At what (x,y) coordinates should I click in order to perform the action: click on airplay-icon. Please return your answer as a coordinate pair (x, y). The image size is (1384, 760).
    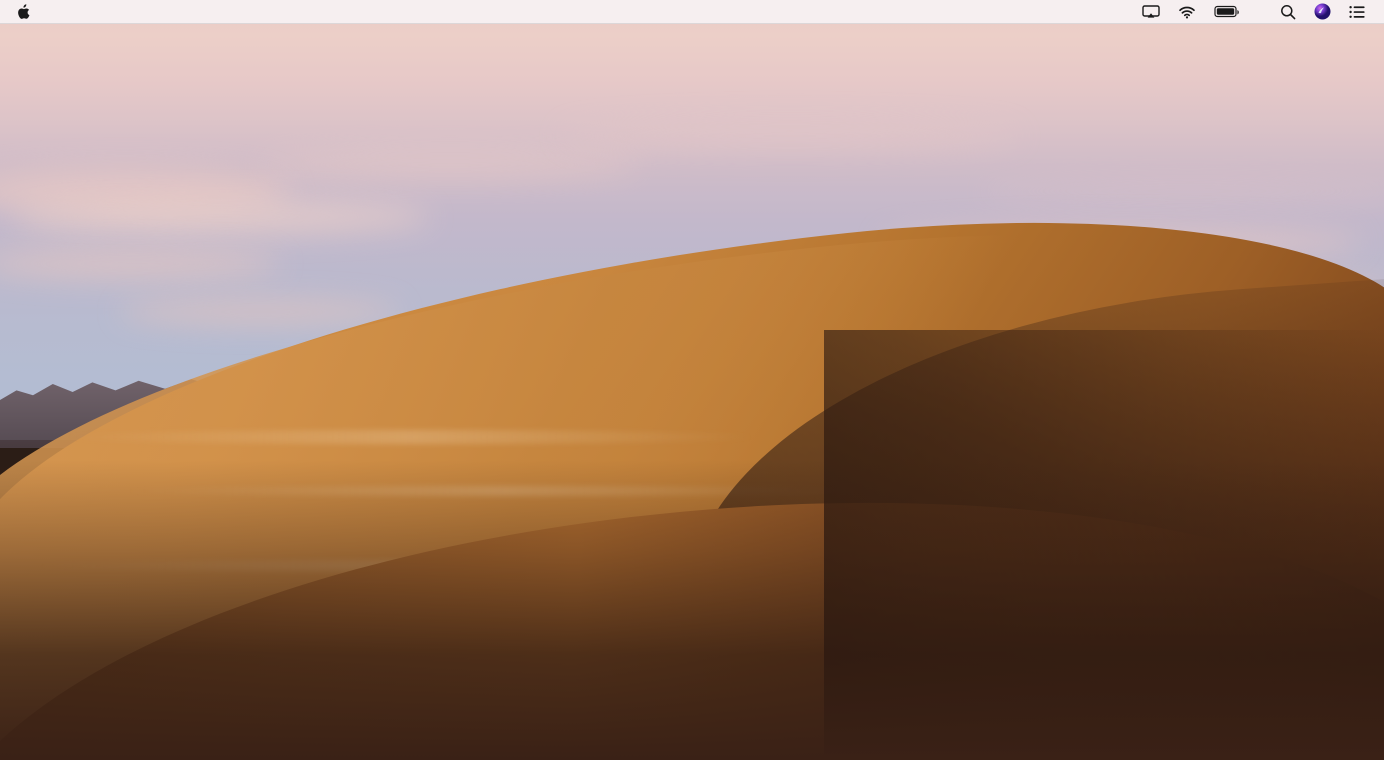
    Looking at the image, I should click on (1151, 11).